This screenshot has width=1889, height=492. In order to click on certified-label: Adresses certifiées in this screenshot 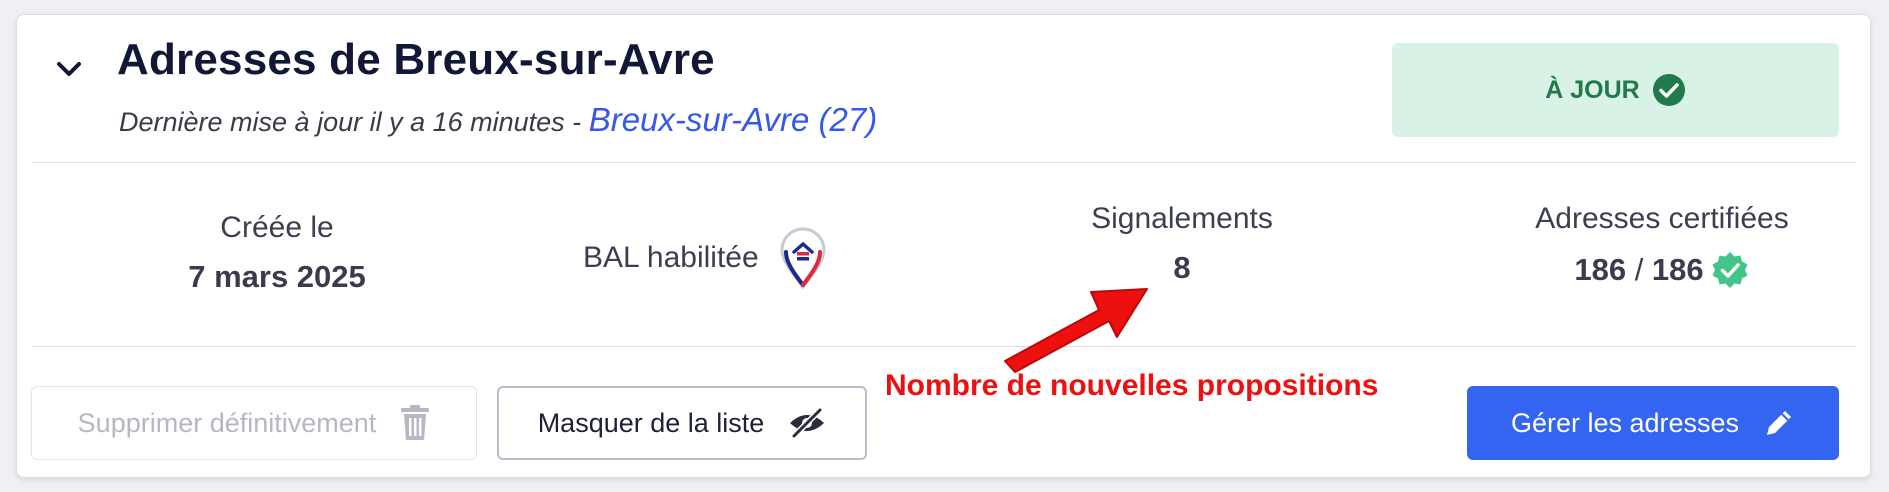, I will do `click(1662, 218)`.